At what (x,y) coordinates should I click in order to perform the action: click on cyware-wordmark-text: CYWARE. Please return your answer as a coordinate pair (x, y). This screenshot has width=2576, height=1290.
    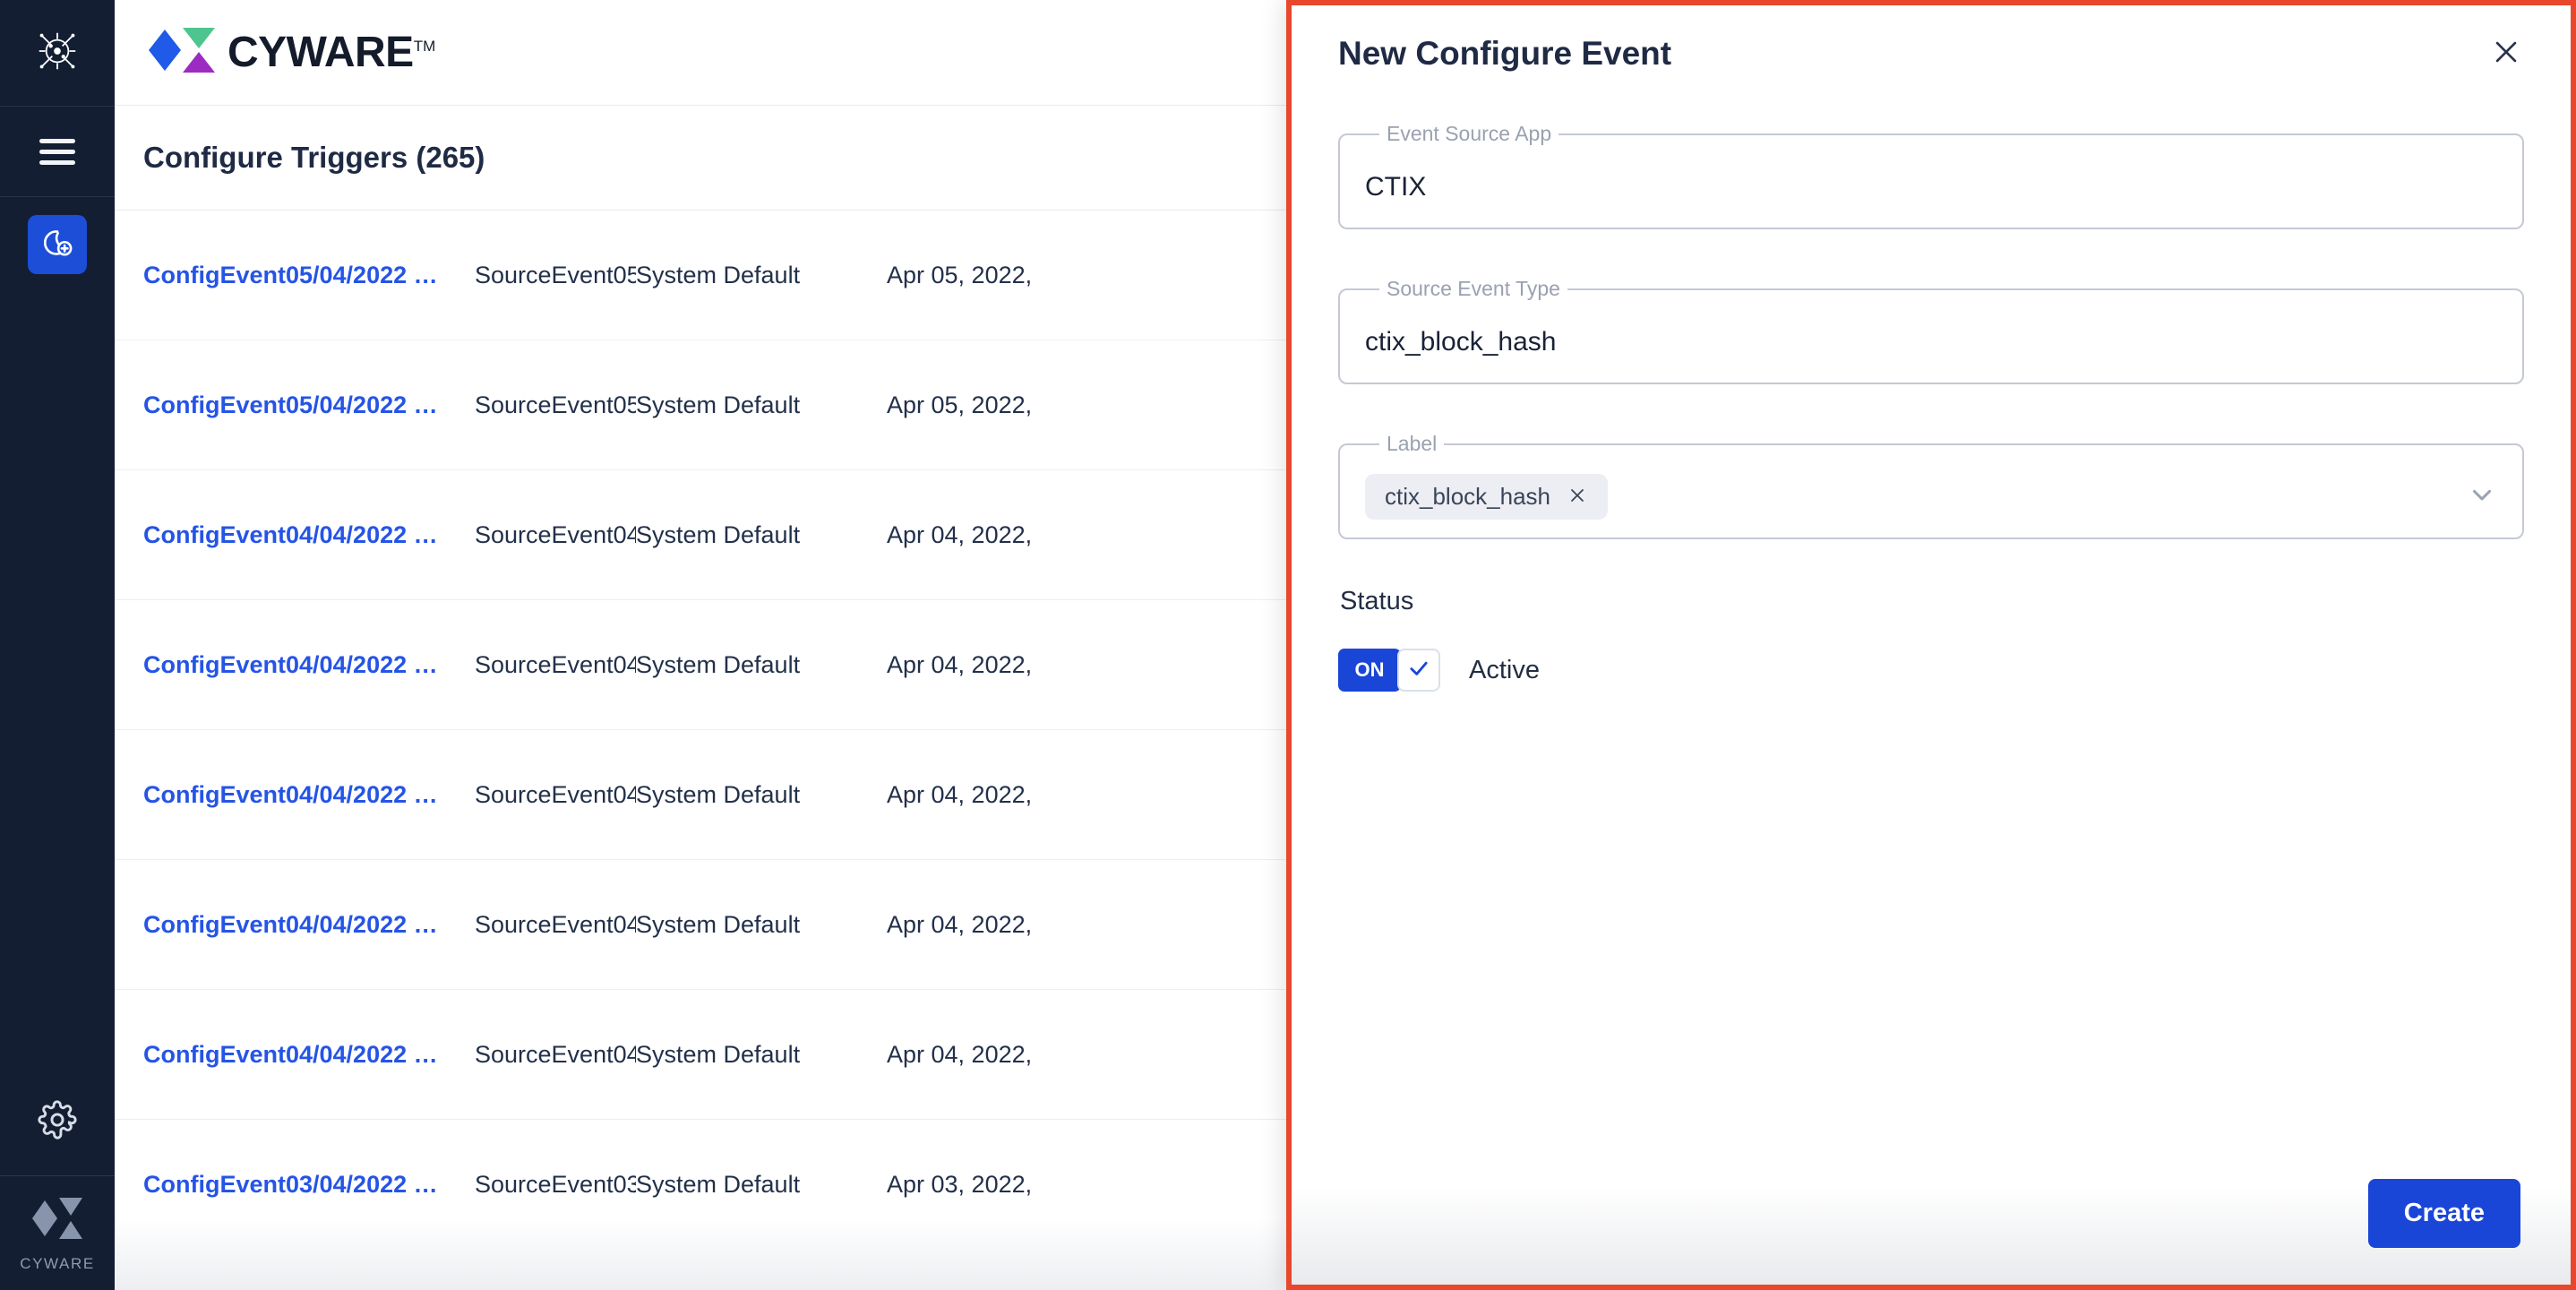
    Looking at the image, I should click on (321, 52).